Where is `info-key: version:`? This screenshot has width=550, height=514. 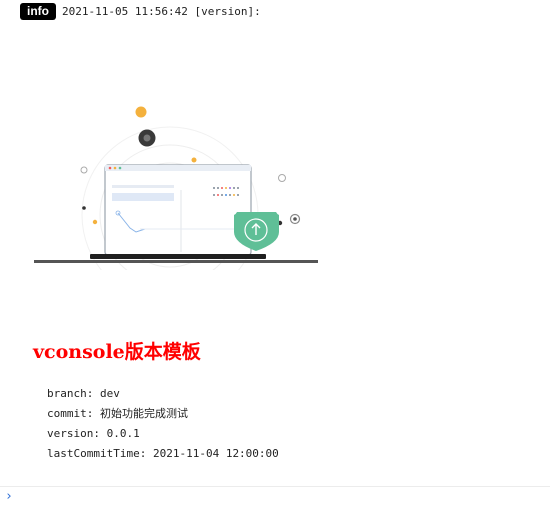
info-key: version: is located at coordinates (73, 433).